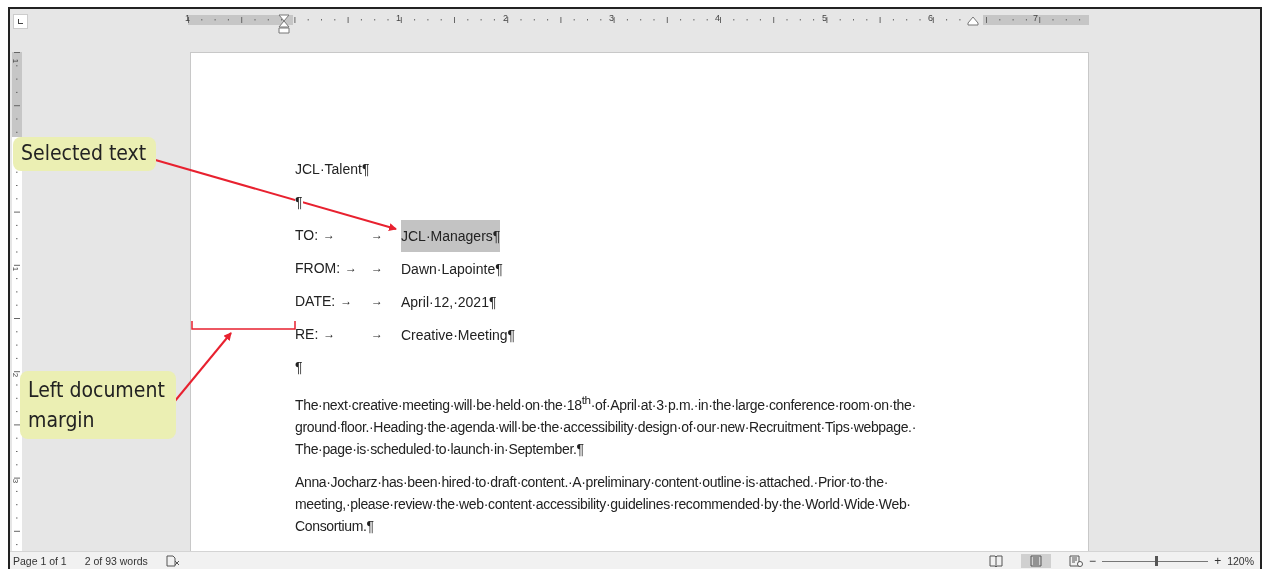 The height and width of the screenshot is (569, 1266). I want to click on ruler-number: 4, so click(717, 18).